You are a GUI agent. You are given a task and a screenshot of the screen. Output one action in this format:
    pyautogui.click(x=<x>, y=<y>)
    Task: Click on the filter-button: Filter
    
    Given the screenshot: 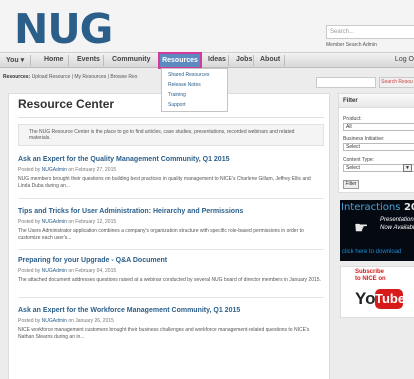 What is the action you would take?
    pyautogui.click(x=351, y=184)
    